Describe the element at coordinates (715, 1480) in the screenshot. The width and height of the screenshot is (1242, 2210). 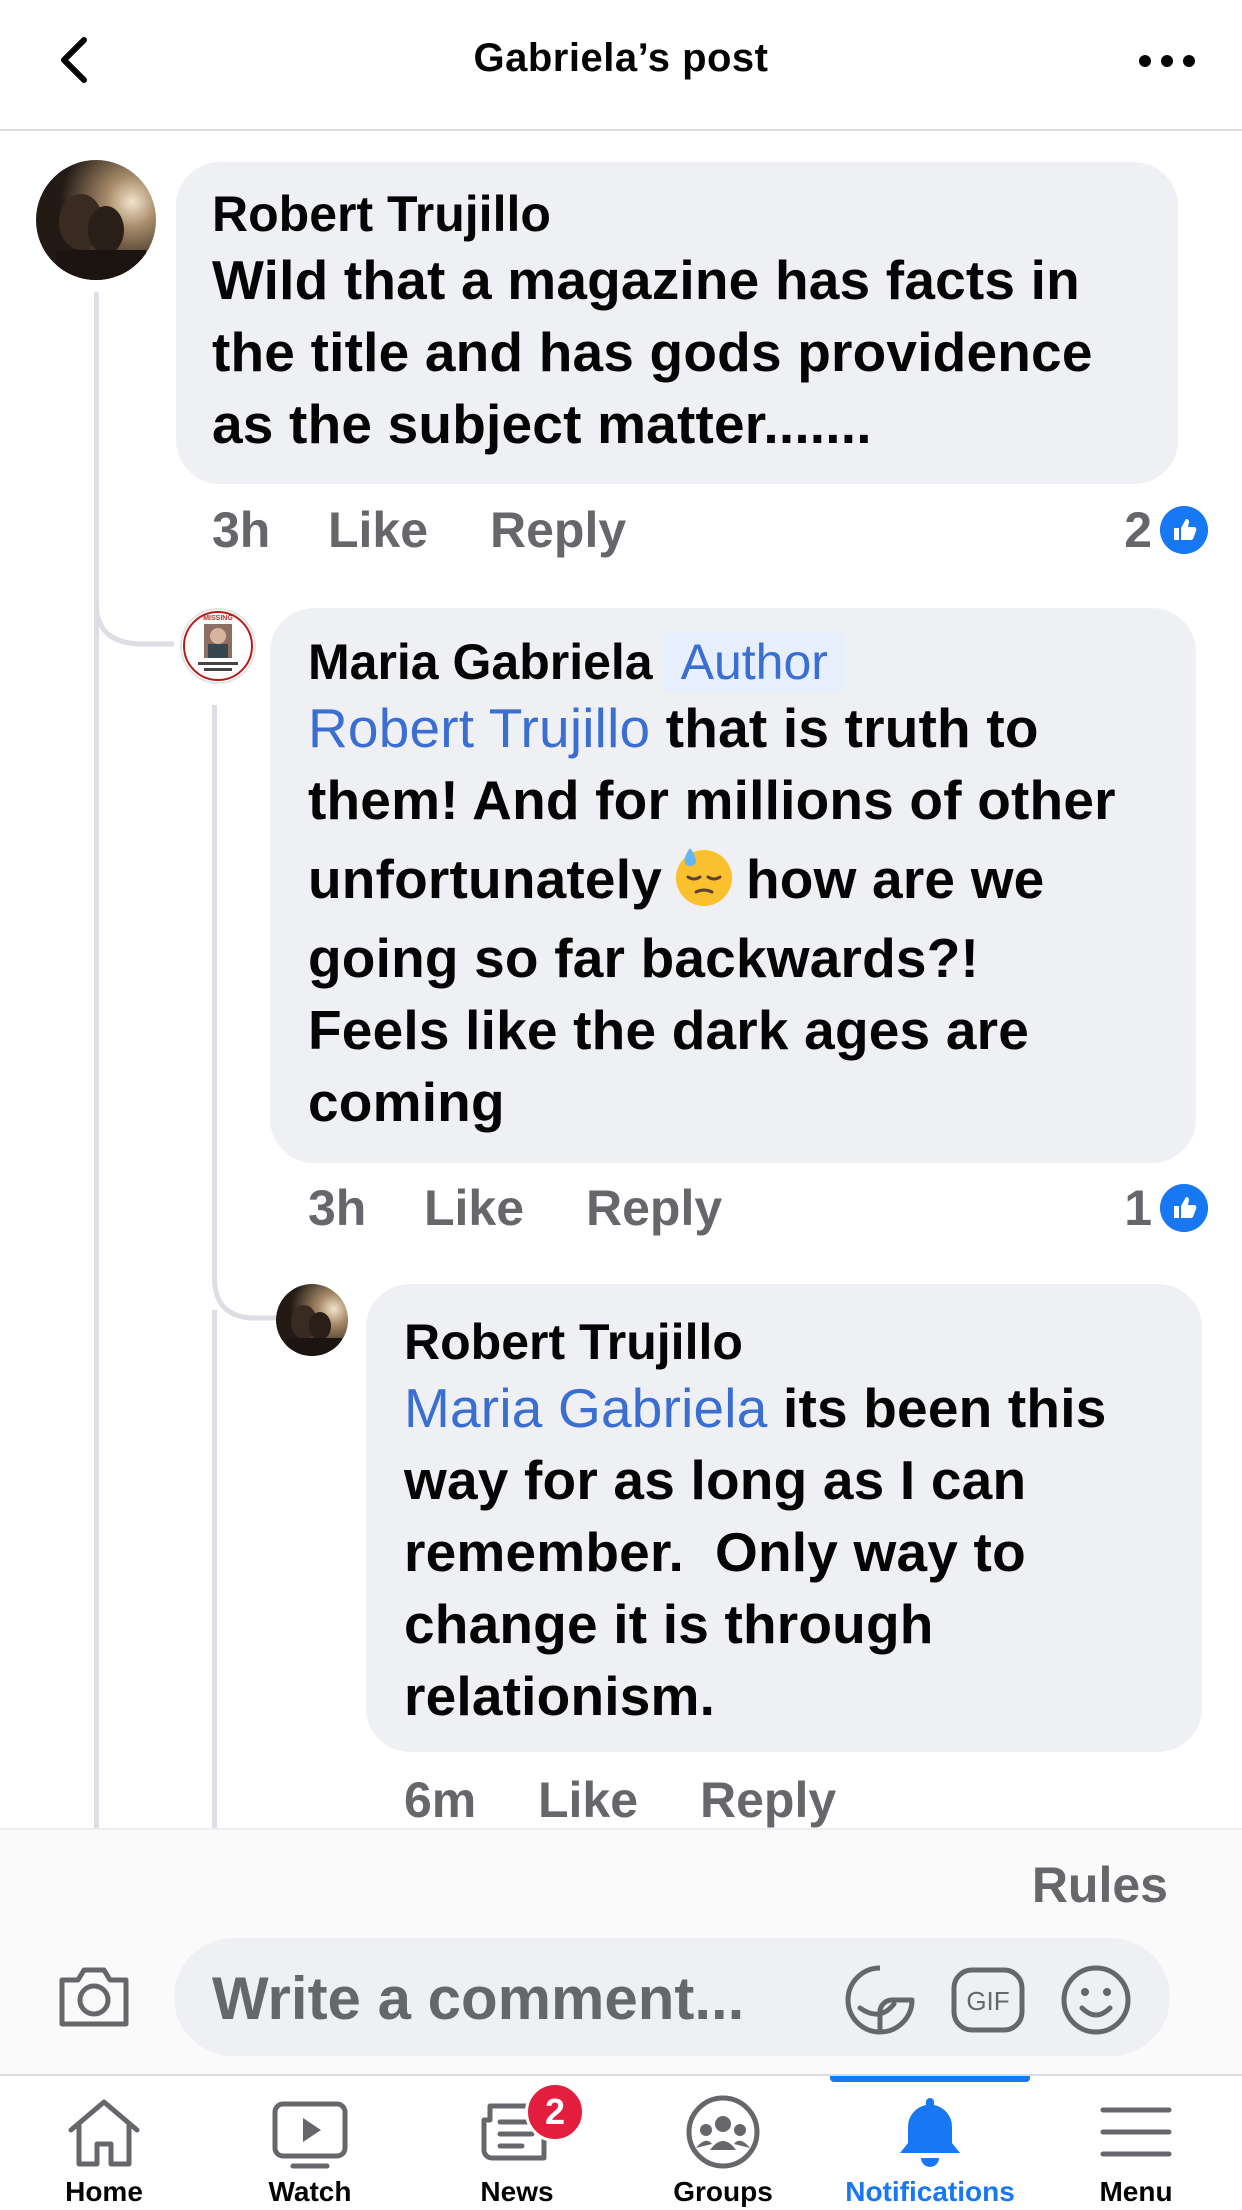
I see `comment-text-line: way for as long as I can` at that location.